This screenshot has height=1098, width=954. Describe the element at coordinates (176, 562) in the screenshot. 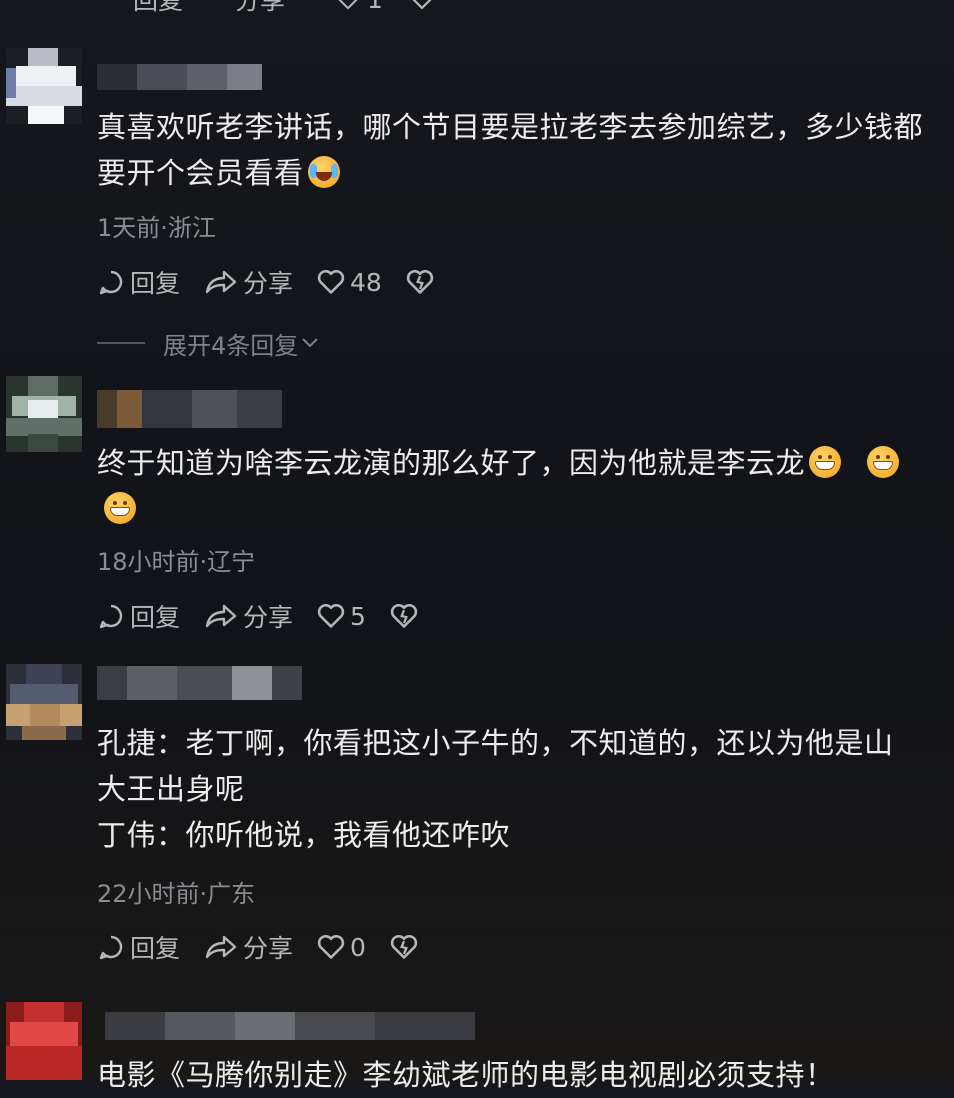

I see `comment-meta: 18小时前·辽宁` at that location.